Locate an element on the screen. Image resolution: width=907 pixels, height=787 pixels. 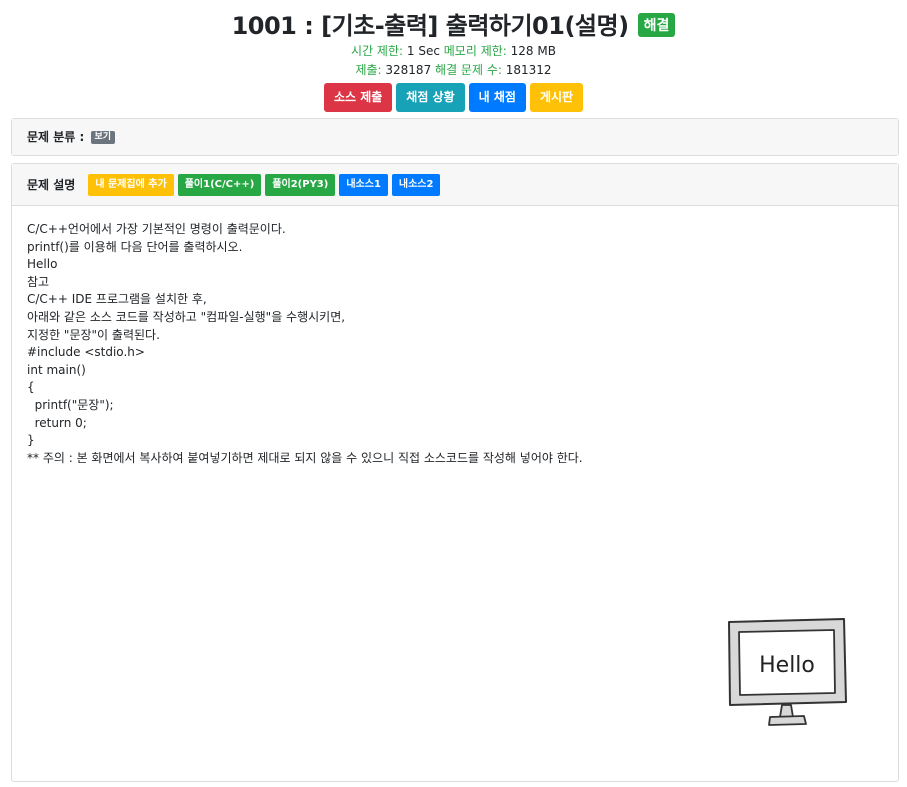
submissions-label: 제출: is located at coordinates (368, 70).